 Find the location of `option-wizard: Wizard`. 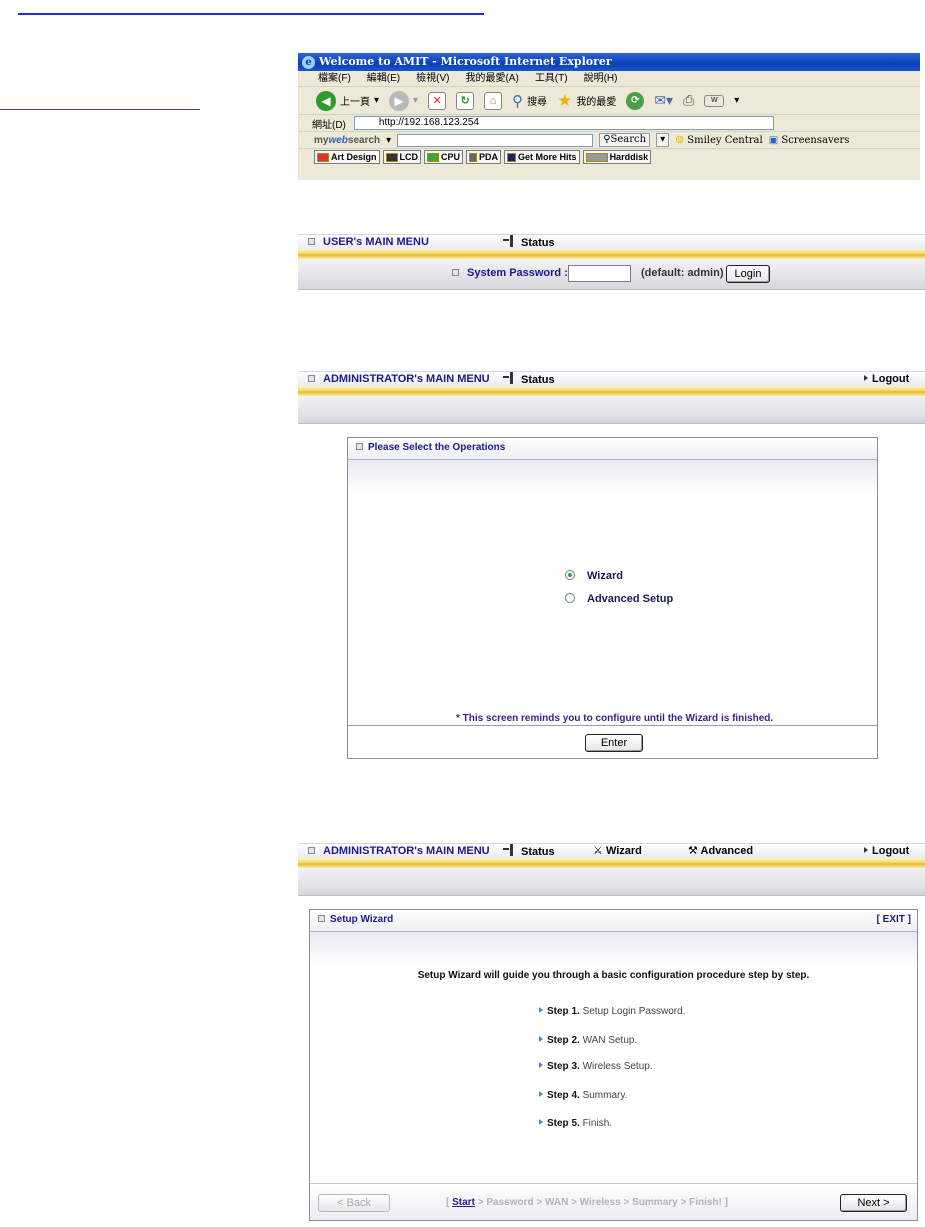

option-wizard: Wizard is located at coordinates (594, 576).